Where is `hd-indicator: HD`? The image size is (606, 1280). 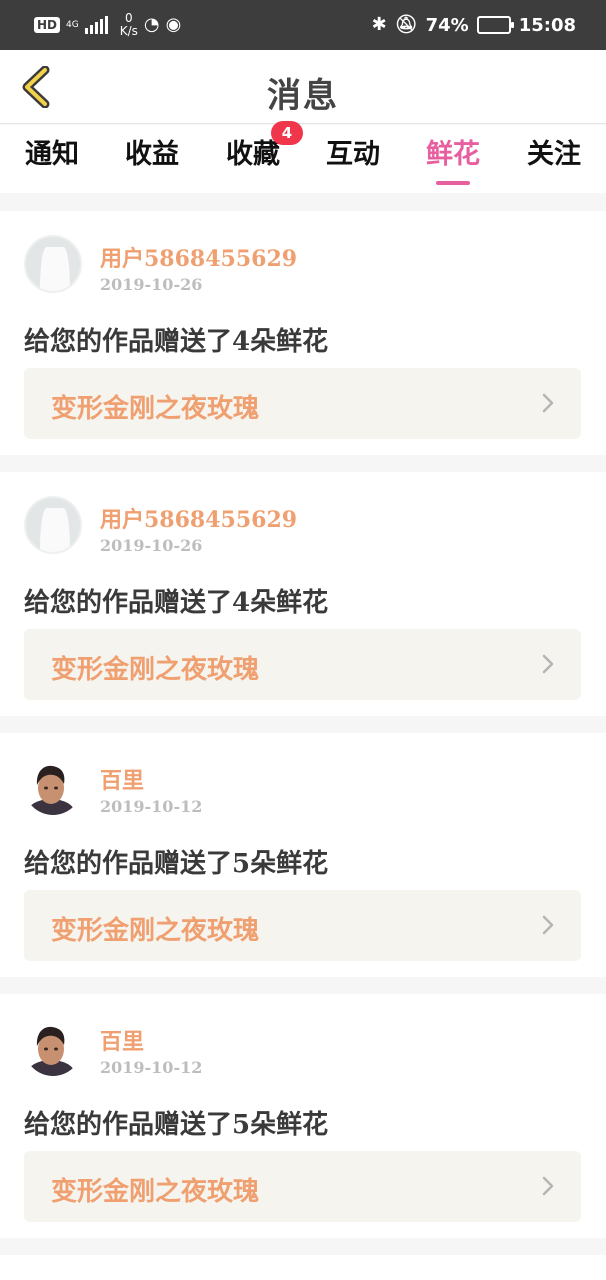
hd-indicator: HD is located at coordinates (47, 25).